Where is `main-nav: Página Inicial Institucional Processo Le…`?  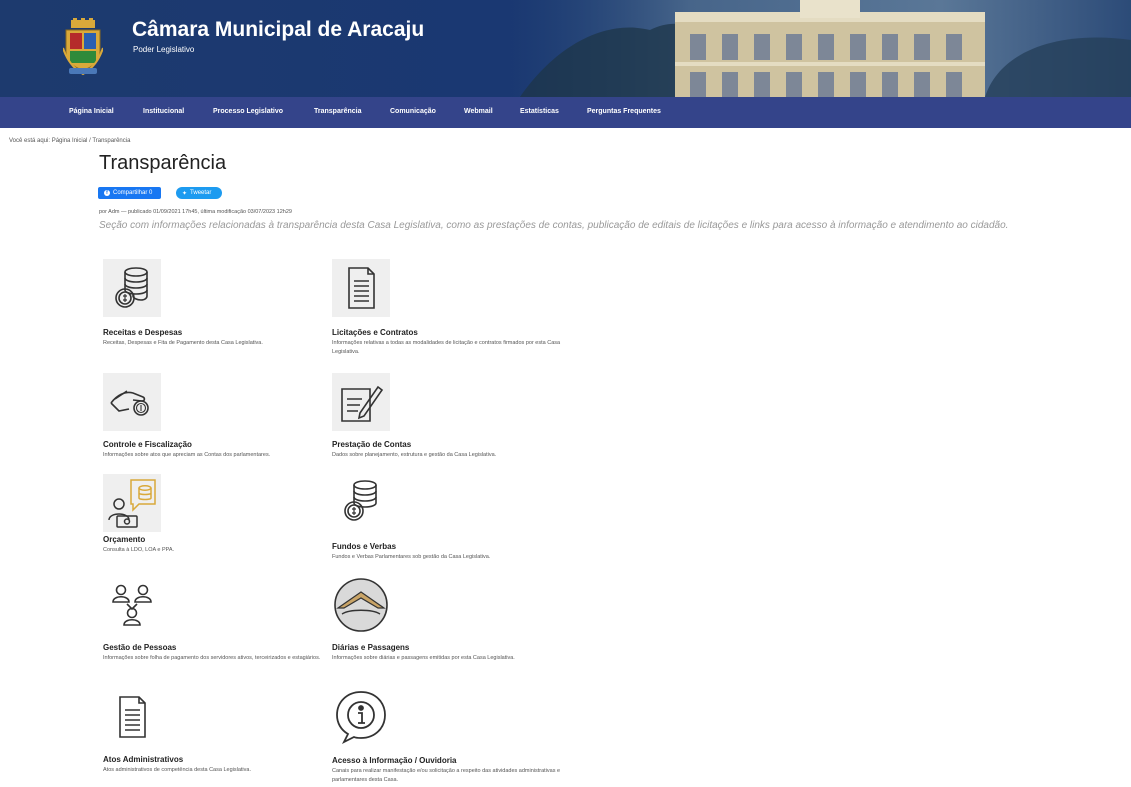 main-nav: Página Inicial Institucional Processo Le… is located at coordinates (565, 112).